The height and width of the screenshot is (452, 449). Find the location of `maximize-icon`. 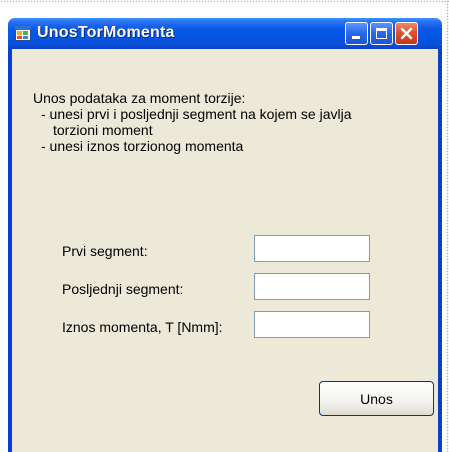

maximize-icon is located at coordinates (381, 33).